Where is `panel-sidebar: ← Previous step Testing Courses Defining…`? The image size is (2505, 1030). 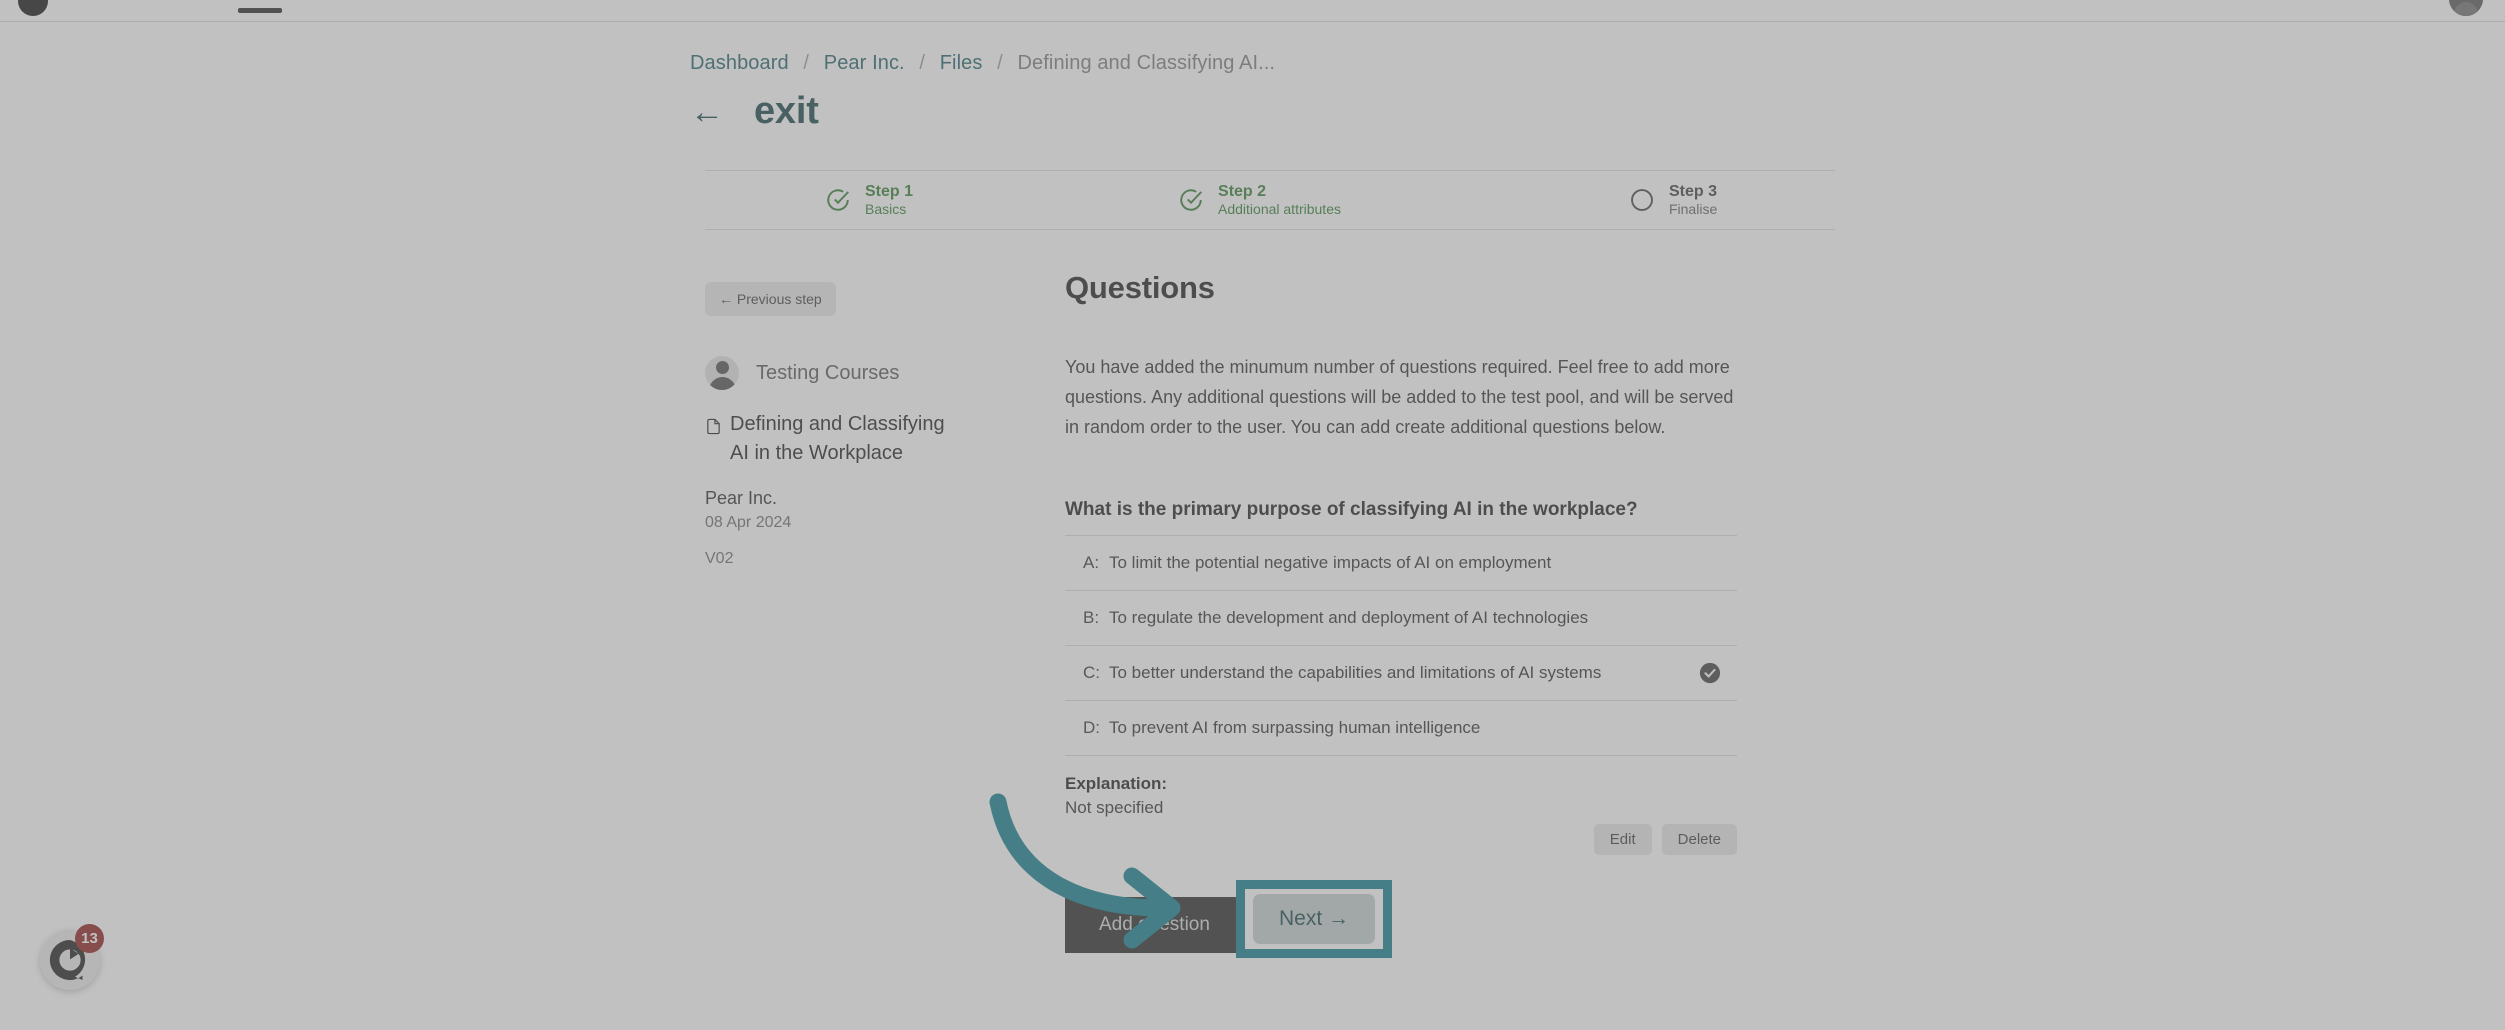
panel-sidebar: ← Previous step Testing Courses Defining… is located at coordinates (842, 630).